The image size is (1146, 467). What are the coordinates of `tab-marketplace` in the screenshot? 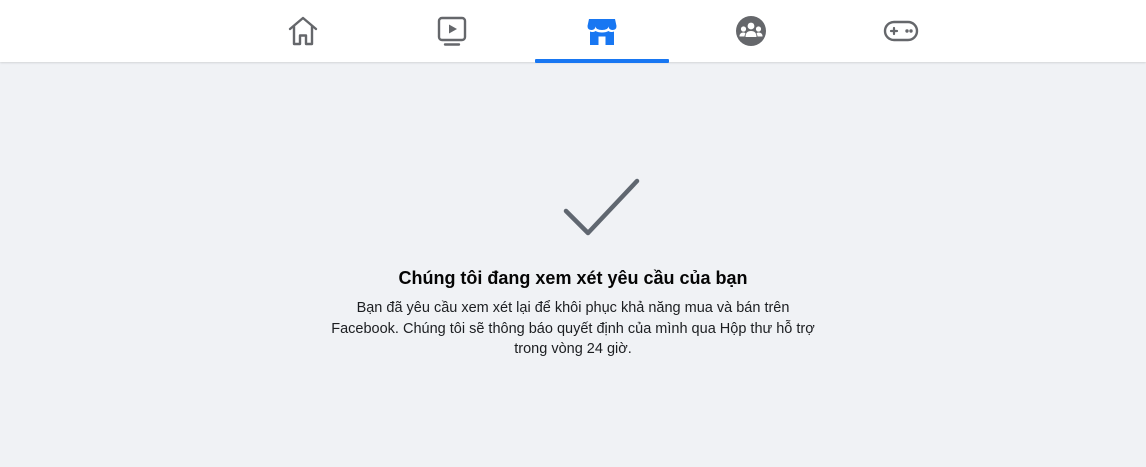 It's located at (602, 31).